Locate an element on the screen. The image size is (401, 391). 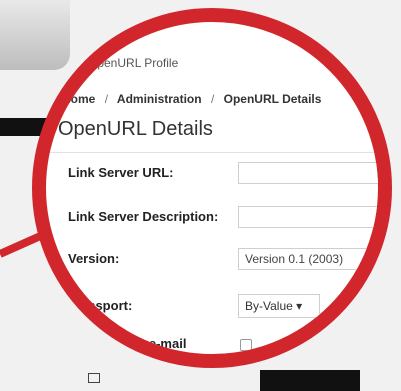
breadcrumb: Home / Administration / OpenURL Details is located at coordinates (191, 99).